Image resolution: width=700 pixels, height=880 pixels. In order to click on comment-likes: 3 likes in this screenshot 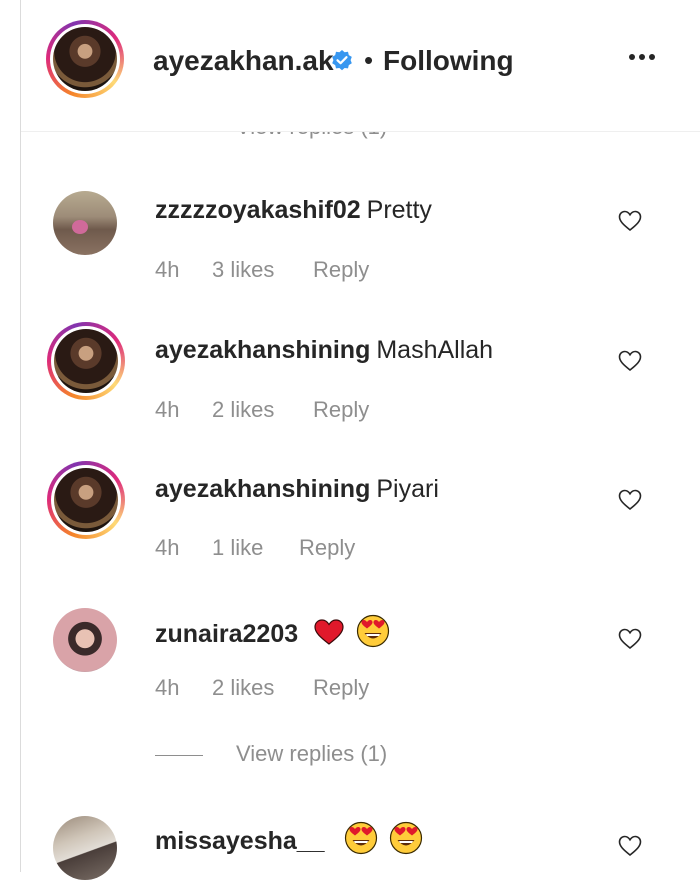, I will do `click(262, 270)`.